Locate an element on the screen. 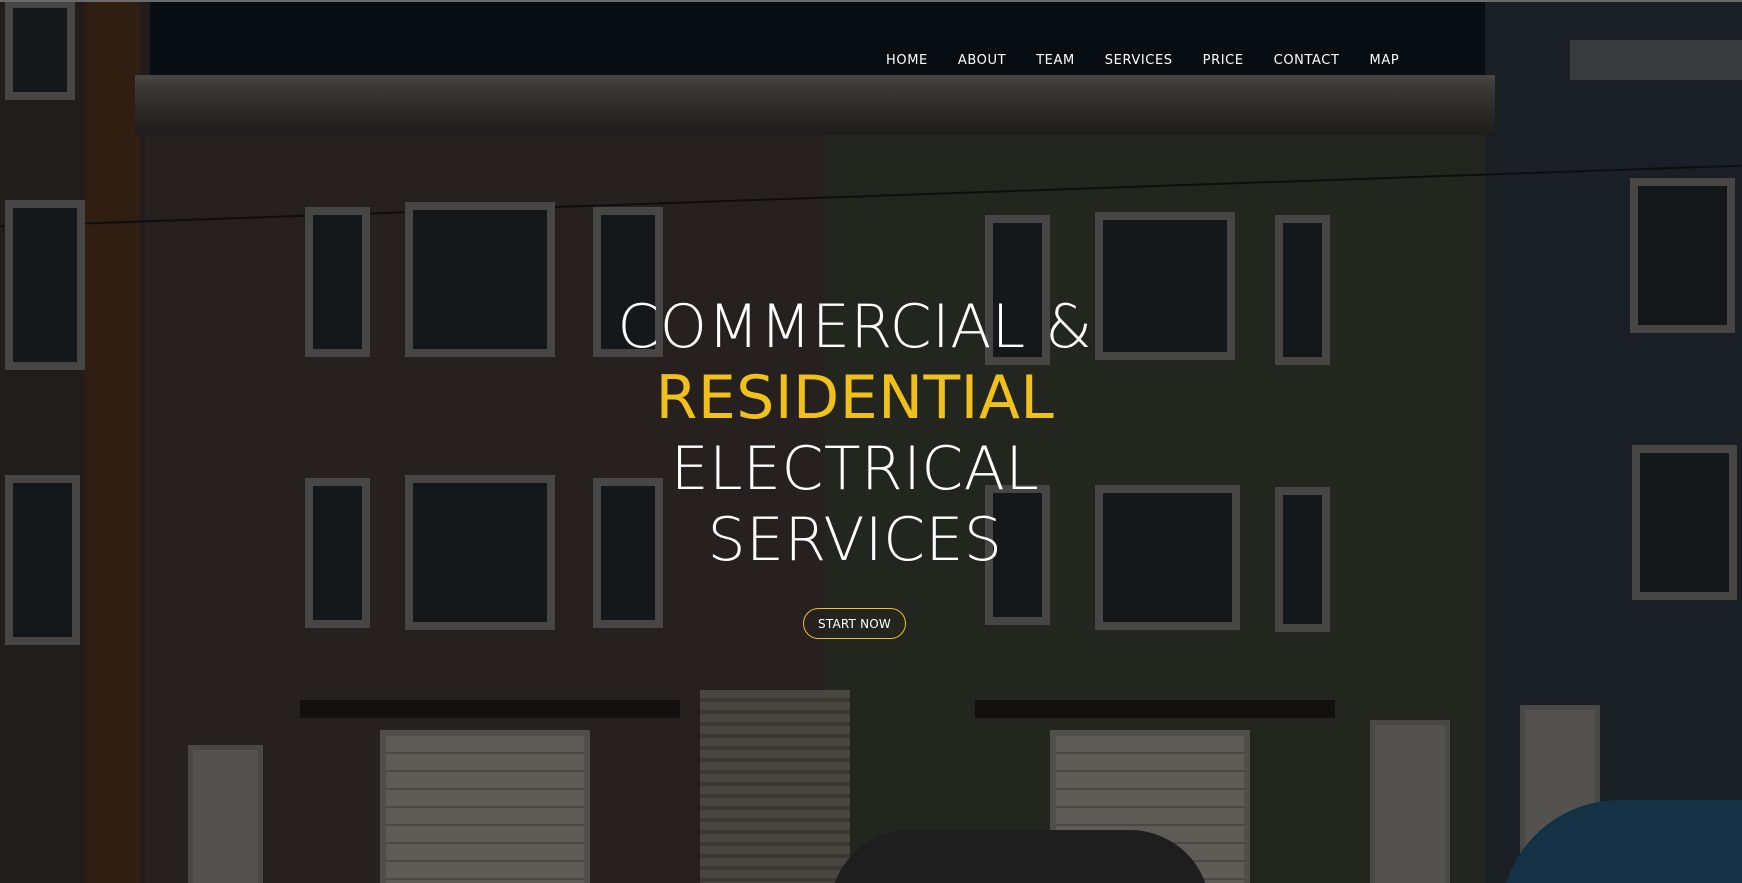 The image size is (1742, 883). nav-link-about: ABOUT is located at coordinates (982, 61).